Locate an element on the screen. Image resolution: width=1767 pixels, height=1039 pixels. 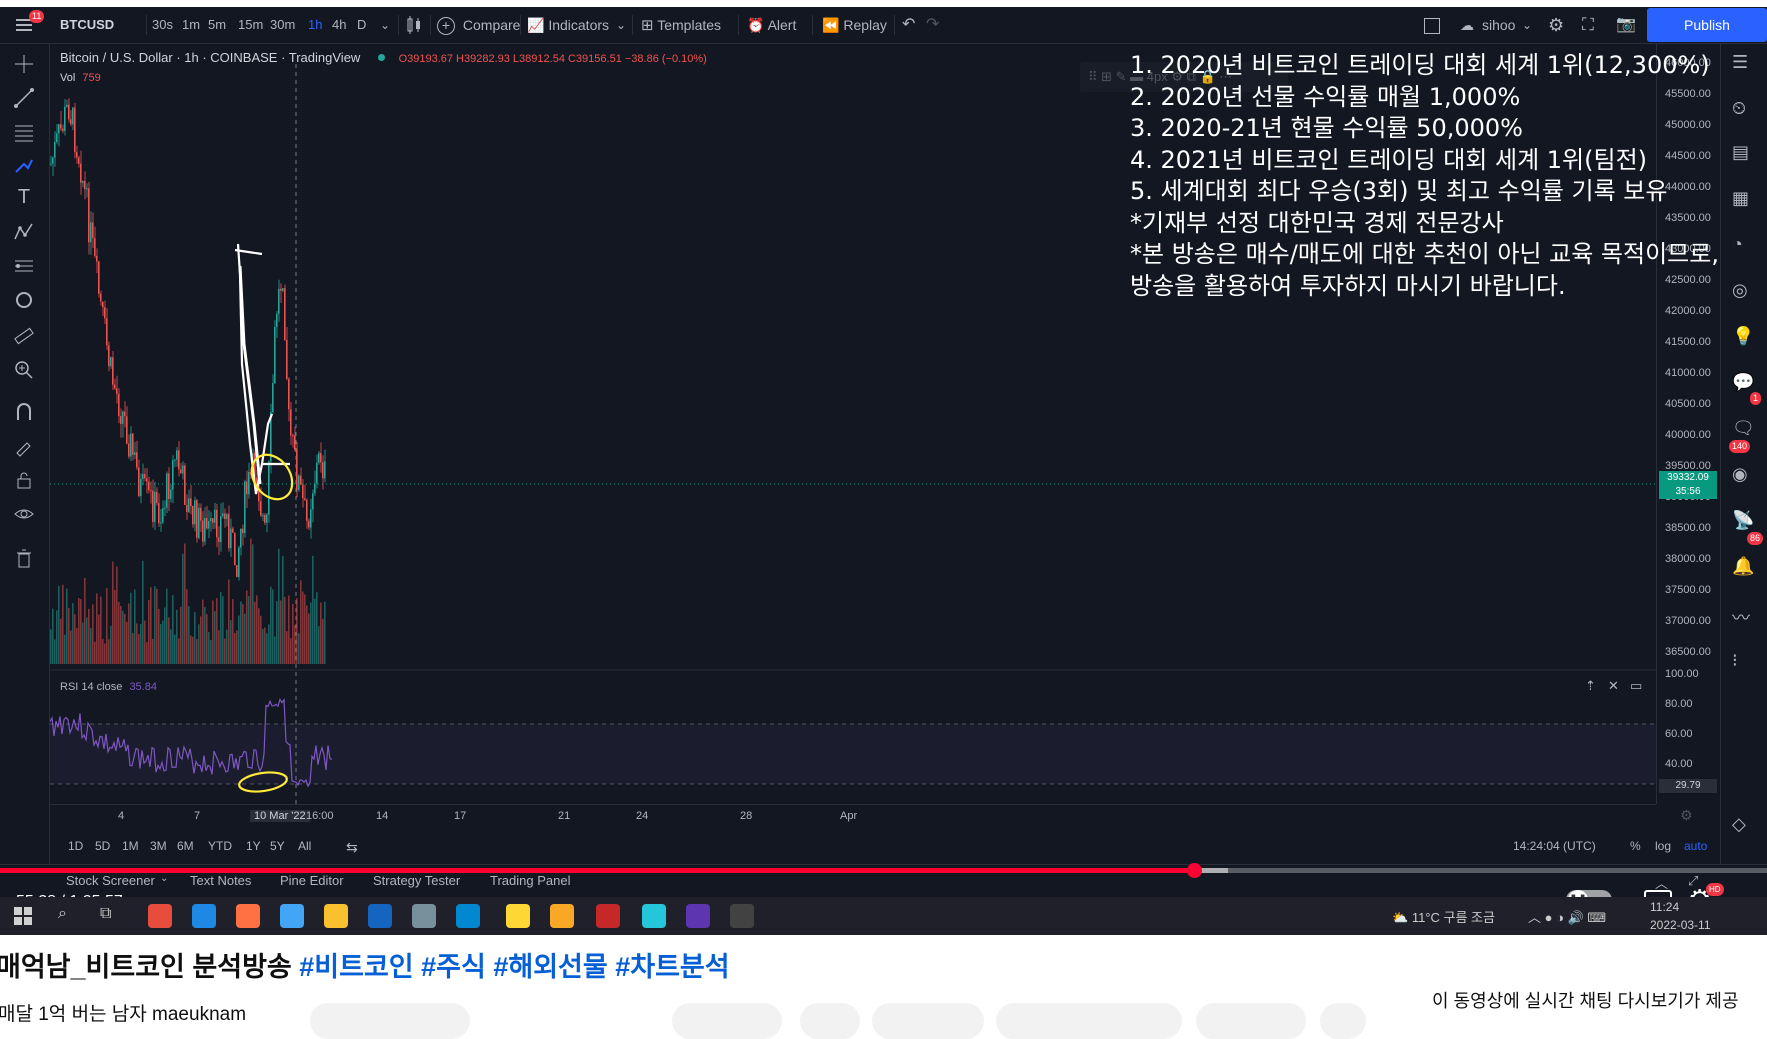
target-icon: ◎ is located at coordinates (1745, 293).